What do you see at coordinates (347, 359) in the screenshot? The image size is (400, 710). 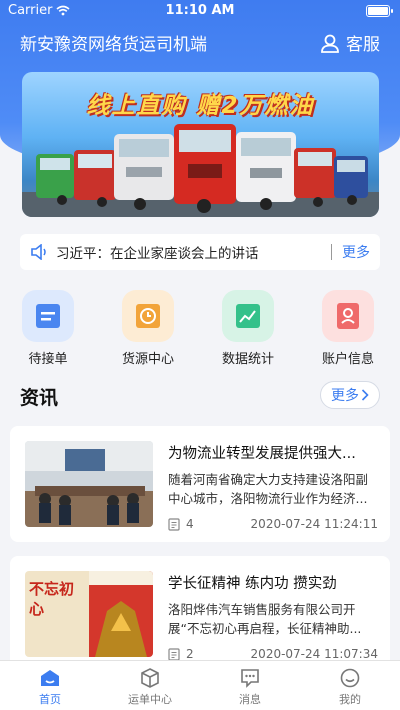 I see `quick-action-label: 账户信息` at bounding box center [347, 359].